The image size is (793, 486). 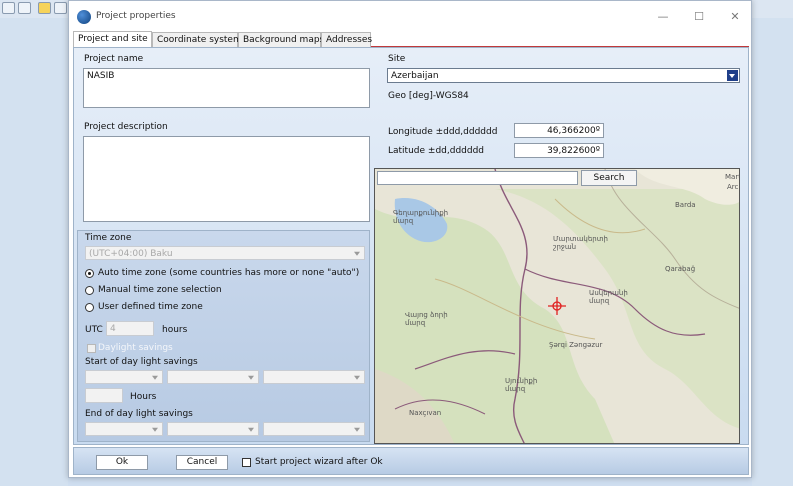 I want to click on project-name-label: Project name, so click(x=114, y=59).